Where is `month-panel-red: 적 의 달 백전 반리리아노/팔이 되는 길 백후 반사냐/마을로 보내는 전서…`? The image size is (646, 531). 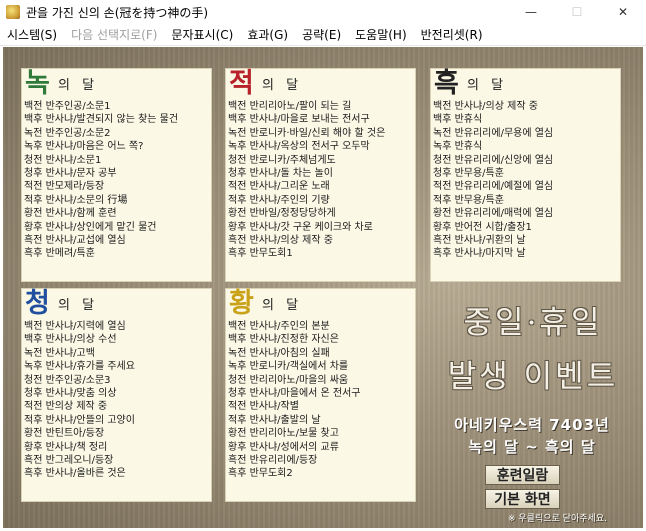 month-panel-red: 적 의 달 백전 반리리아노/팔이 되는 길 백후 반사냐/마을로 보내는 전서… is located at coordinates (320, 175).